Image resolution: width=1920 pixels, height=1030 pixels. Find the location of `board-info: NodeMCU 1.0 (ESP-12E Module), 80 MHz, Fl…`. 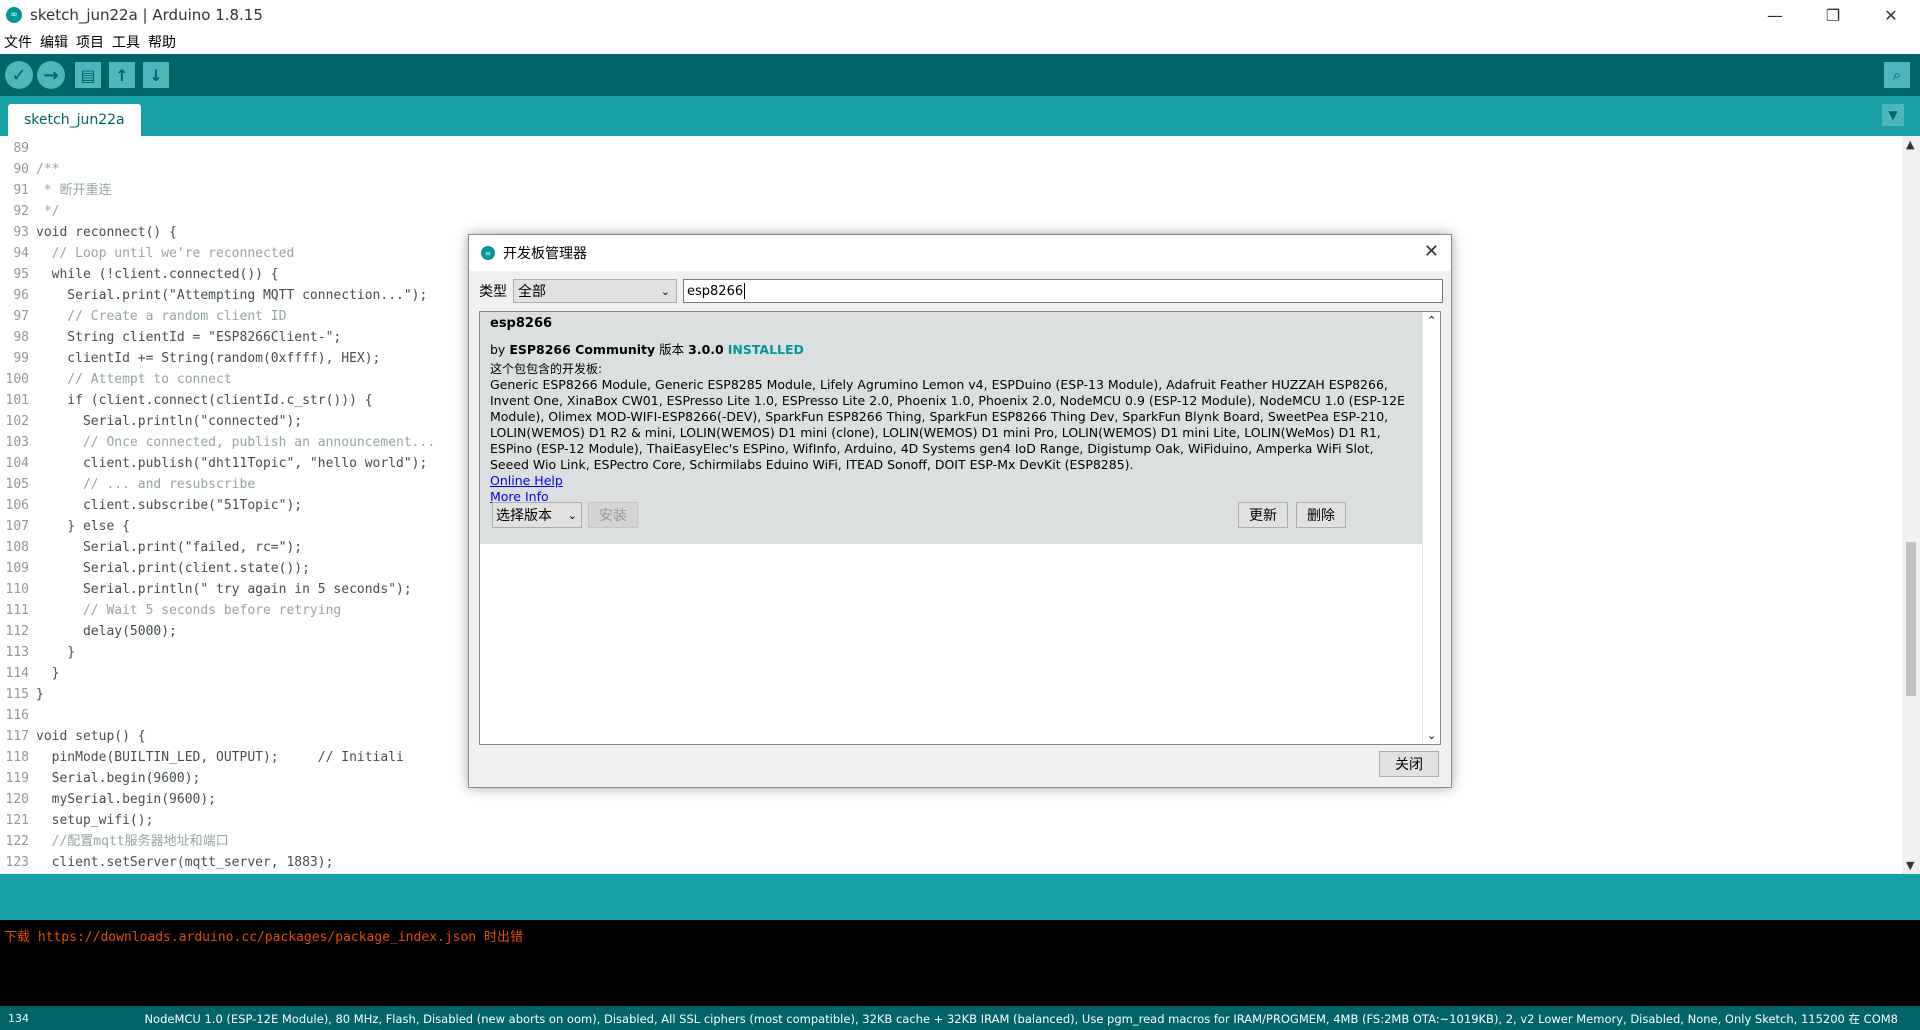

board-info: NodeMCU 1.0 (ESP-12E Module), 80 MHz, Fl… is located at coordinates (1021, 1019).